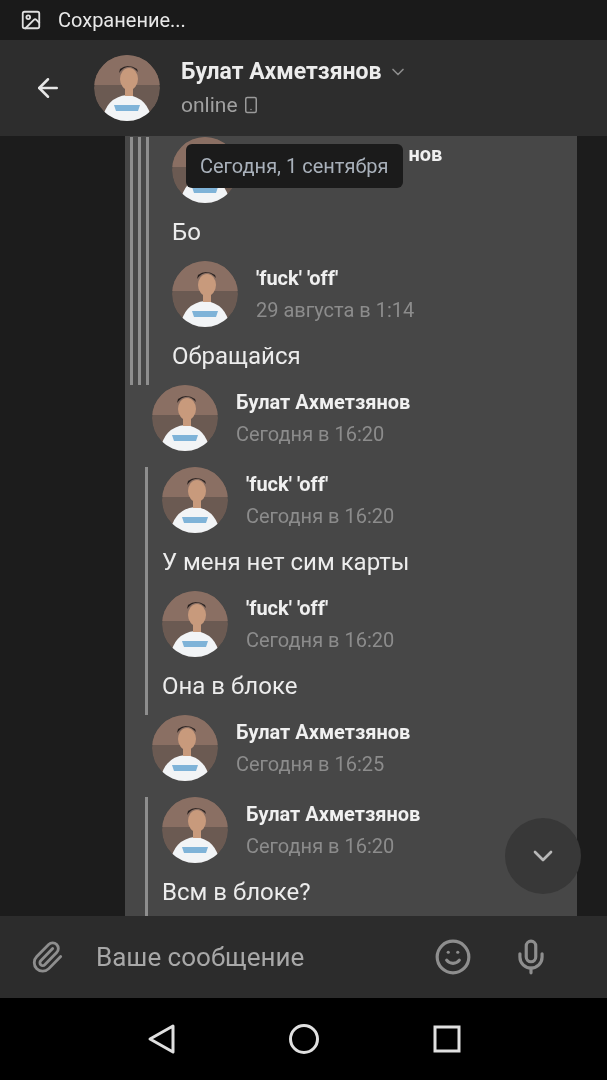 The image size is (607, 1080). I want to click on sender-name: нов, so click(425, 154).